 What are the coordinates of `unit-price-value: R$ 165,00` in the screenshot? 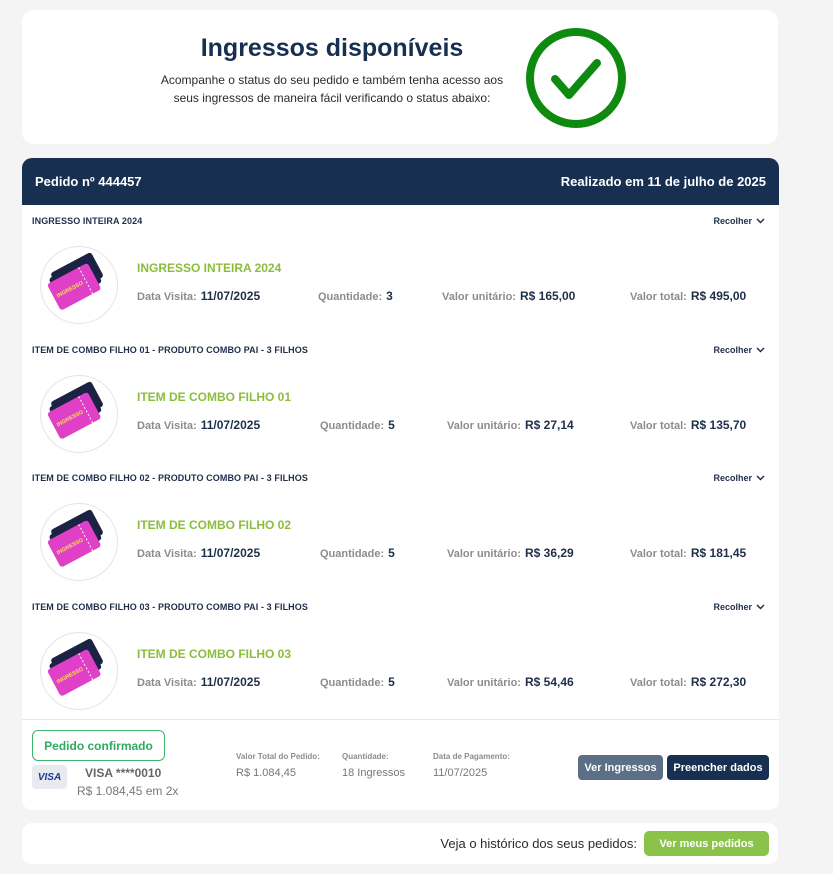 It's located at (547, 296).